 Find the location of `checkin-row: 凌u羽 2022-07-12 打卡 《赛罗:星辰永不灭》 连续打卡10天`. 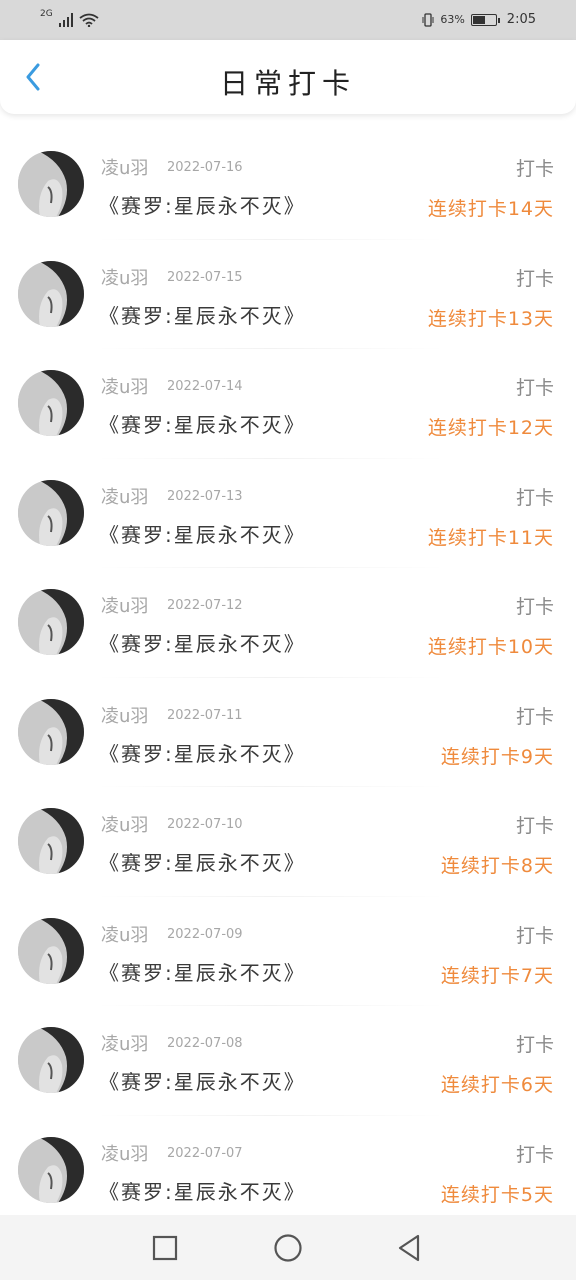

checkin-row: 凌u羽 2022-07-12 打卡 《赛罗:星辰永不灭》 连续打卡10天 is located at coordinates (288, 623).